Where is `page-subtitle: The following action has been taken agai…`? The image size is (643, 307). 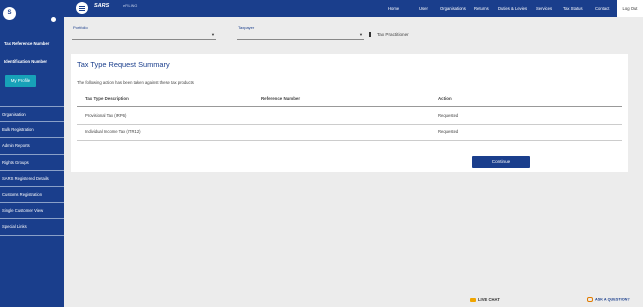 page-subtitle: The following action has been taken agai… is located at coordinates (135, 82).